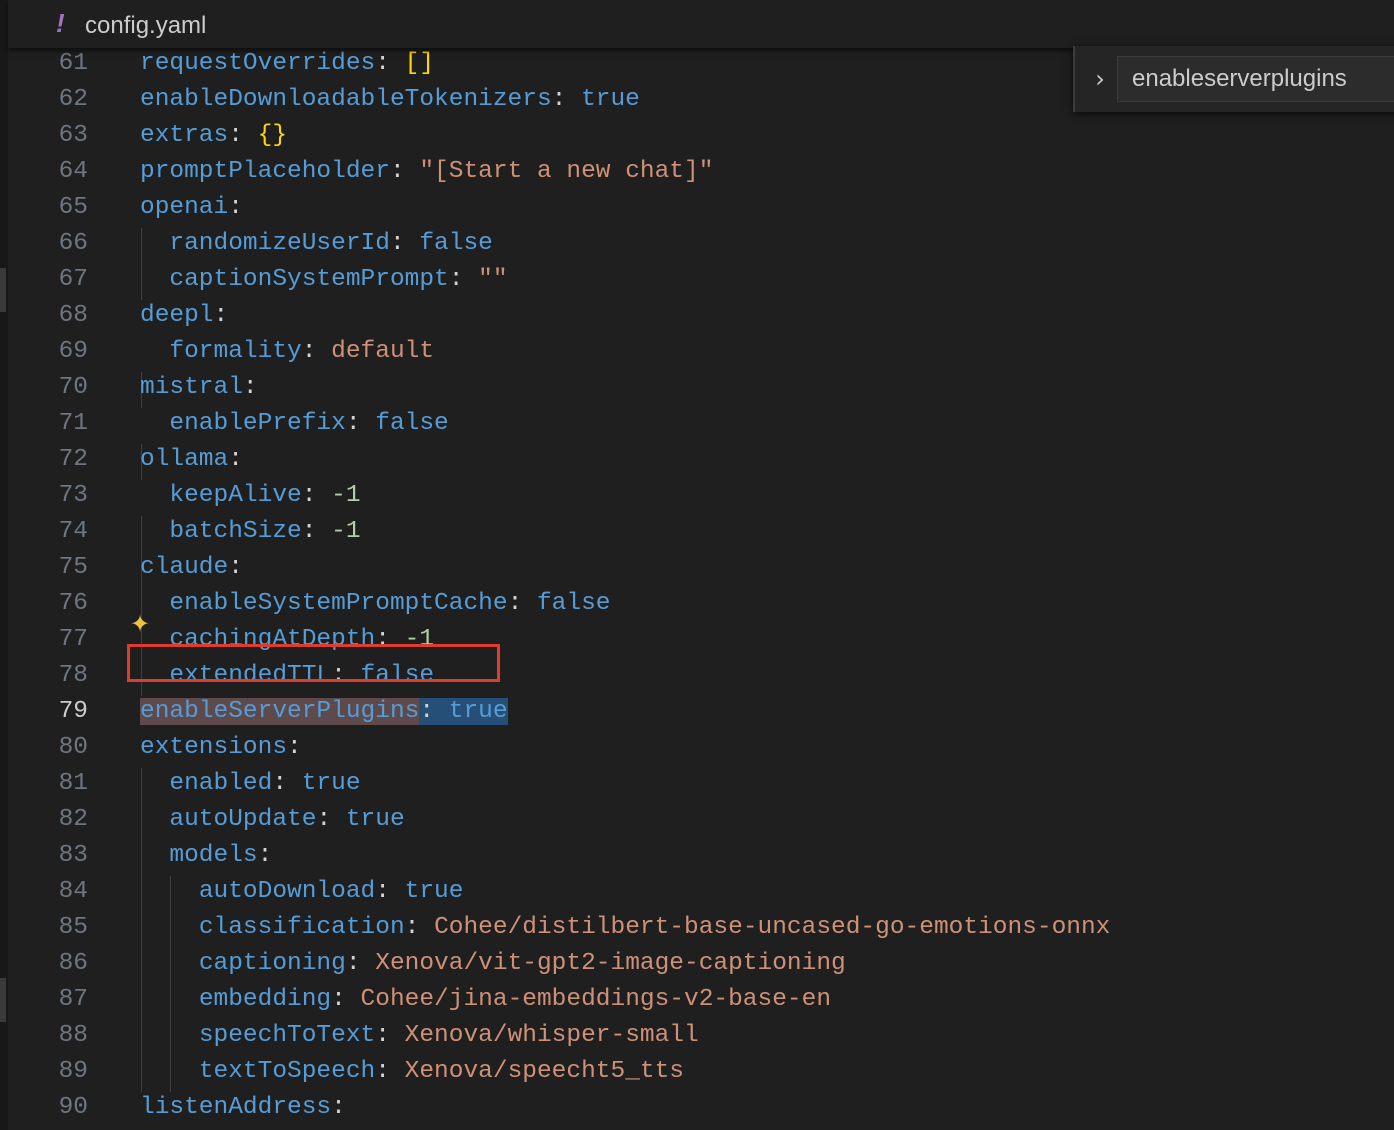  Describe the element at coordinates (701, 280) in the screenshot. I see `code-line: 67 captionSystemPrompt: ""` at that location.